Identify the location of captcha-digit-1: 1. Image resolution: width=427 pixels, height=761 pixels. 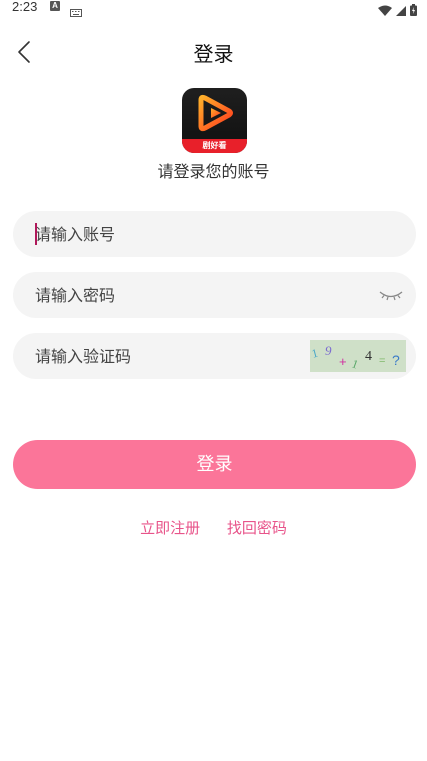
(314, 353).